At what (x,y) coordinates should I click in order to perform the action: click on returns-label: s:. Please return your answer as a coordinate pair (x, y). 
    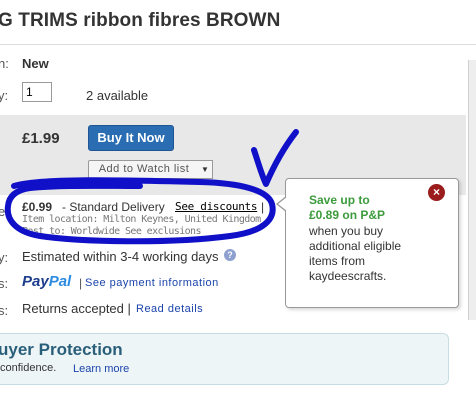
    Looking at the image, I should click on (4, 310).